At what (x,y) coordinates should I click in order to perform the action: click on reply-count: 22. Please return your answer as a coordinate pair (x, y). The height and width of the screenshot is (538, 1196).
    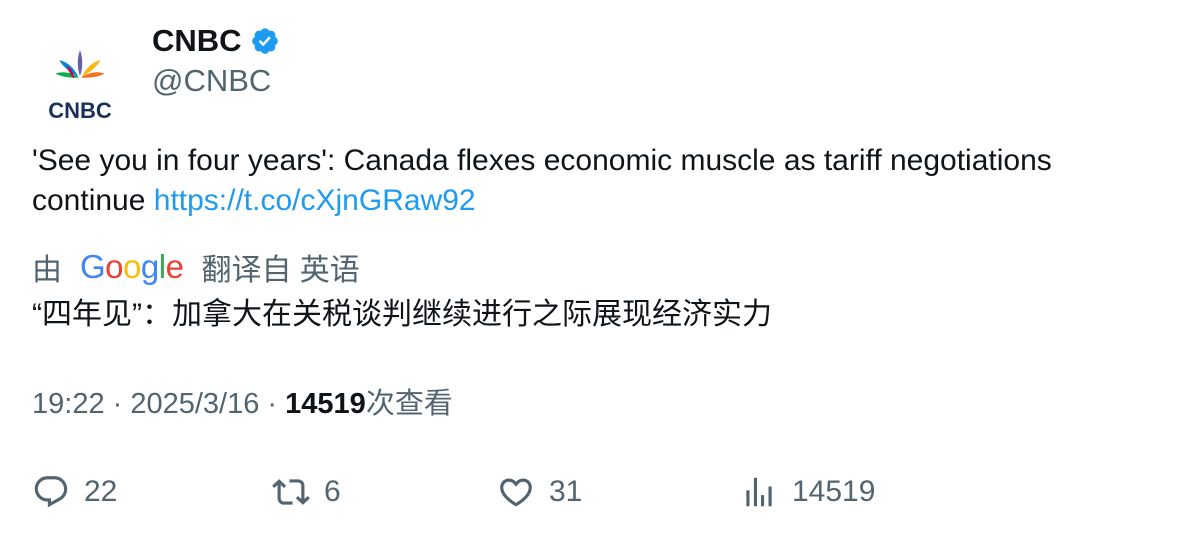
    Looking at the image, I should click on (101, 491).